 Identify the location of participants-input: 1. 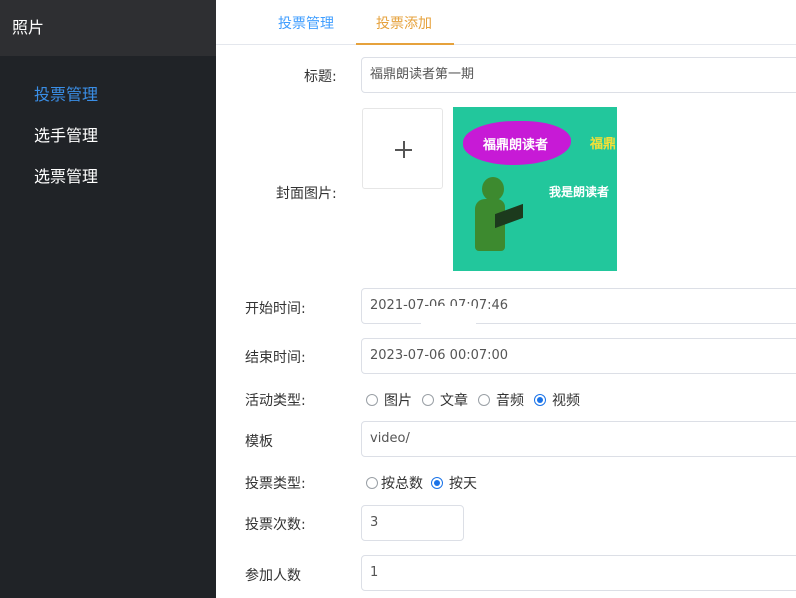
(578, 573).